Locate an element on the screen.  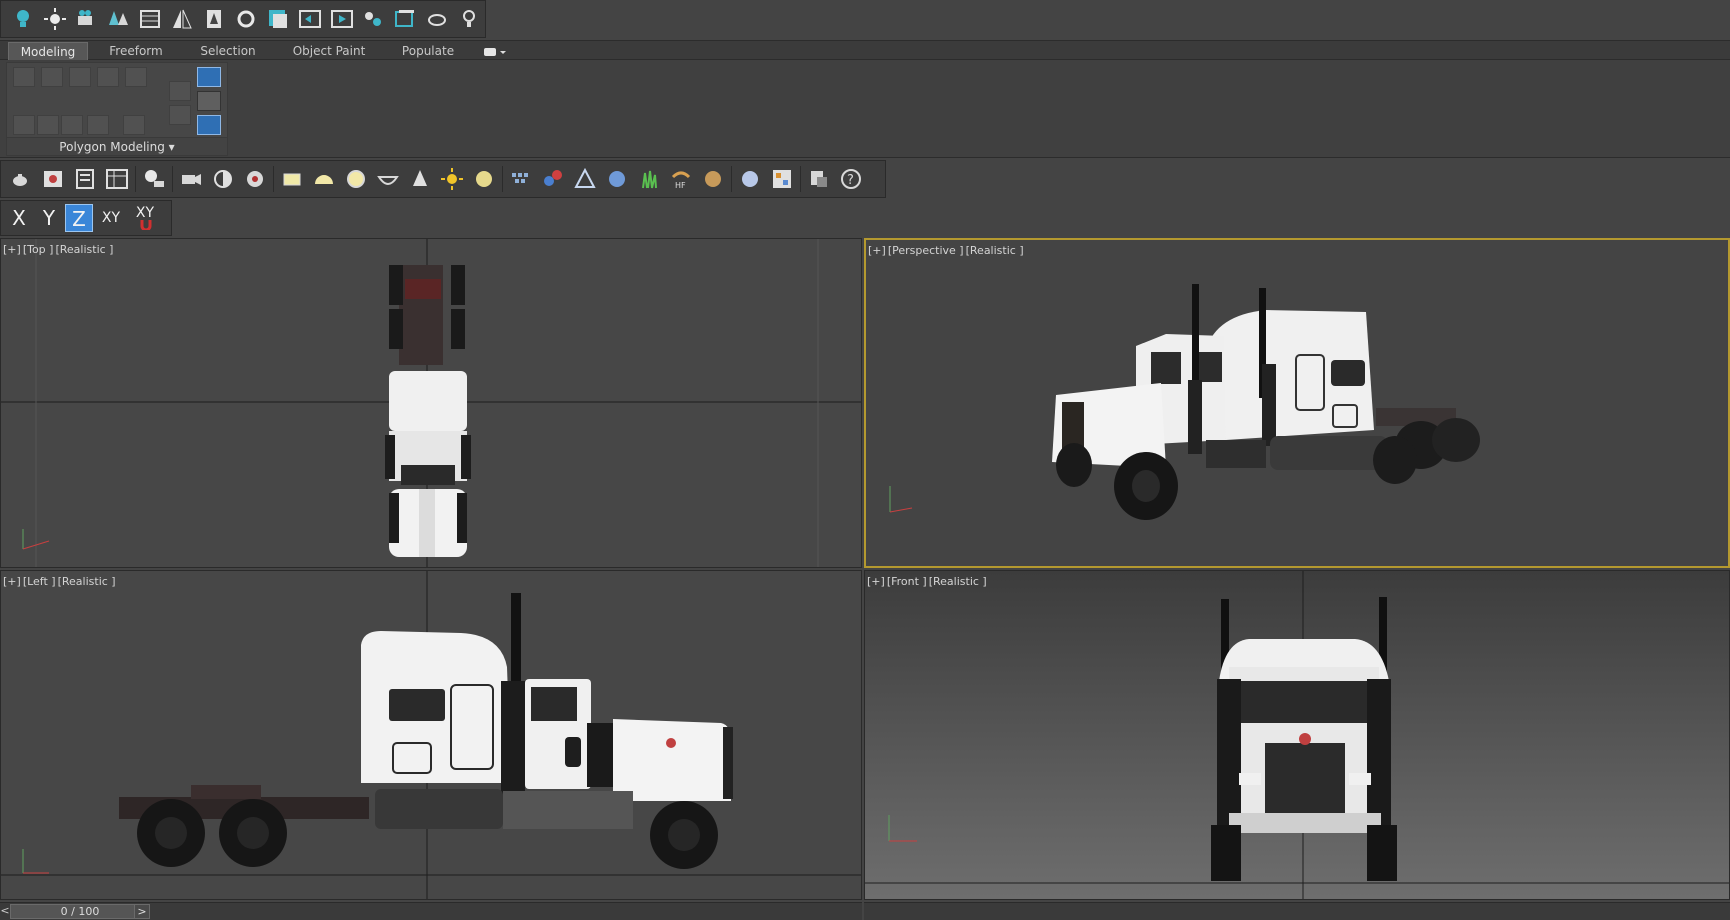
time-slider-track is located at coordinates (1297, 911).